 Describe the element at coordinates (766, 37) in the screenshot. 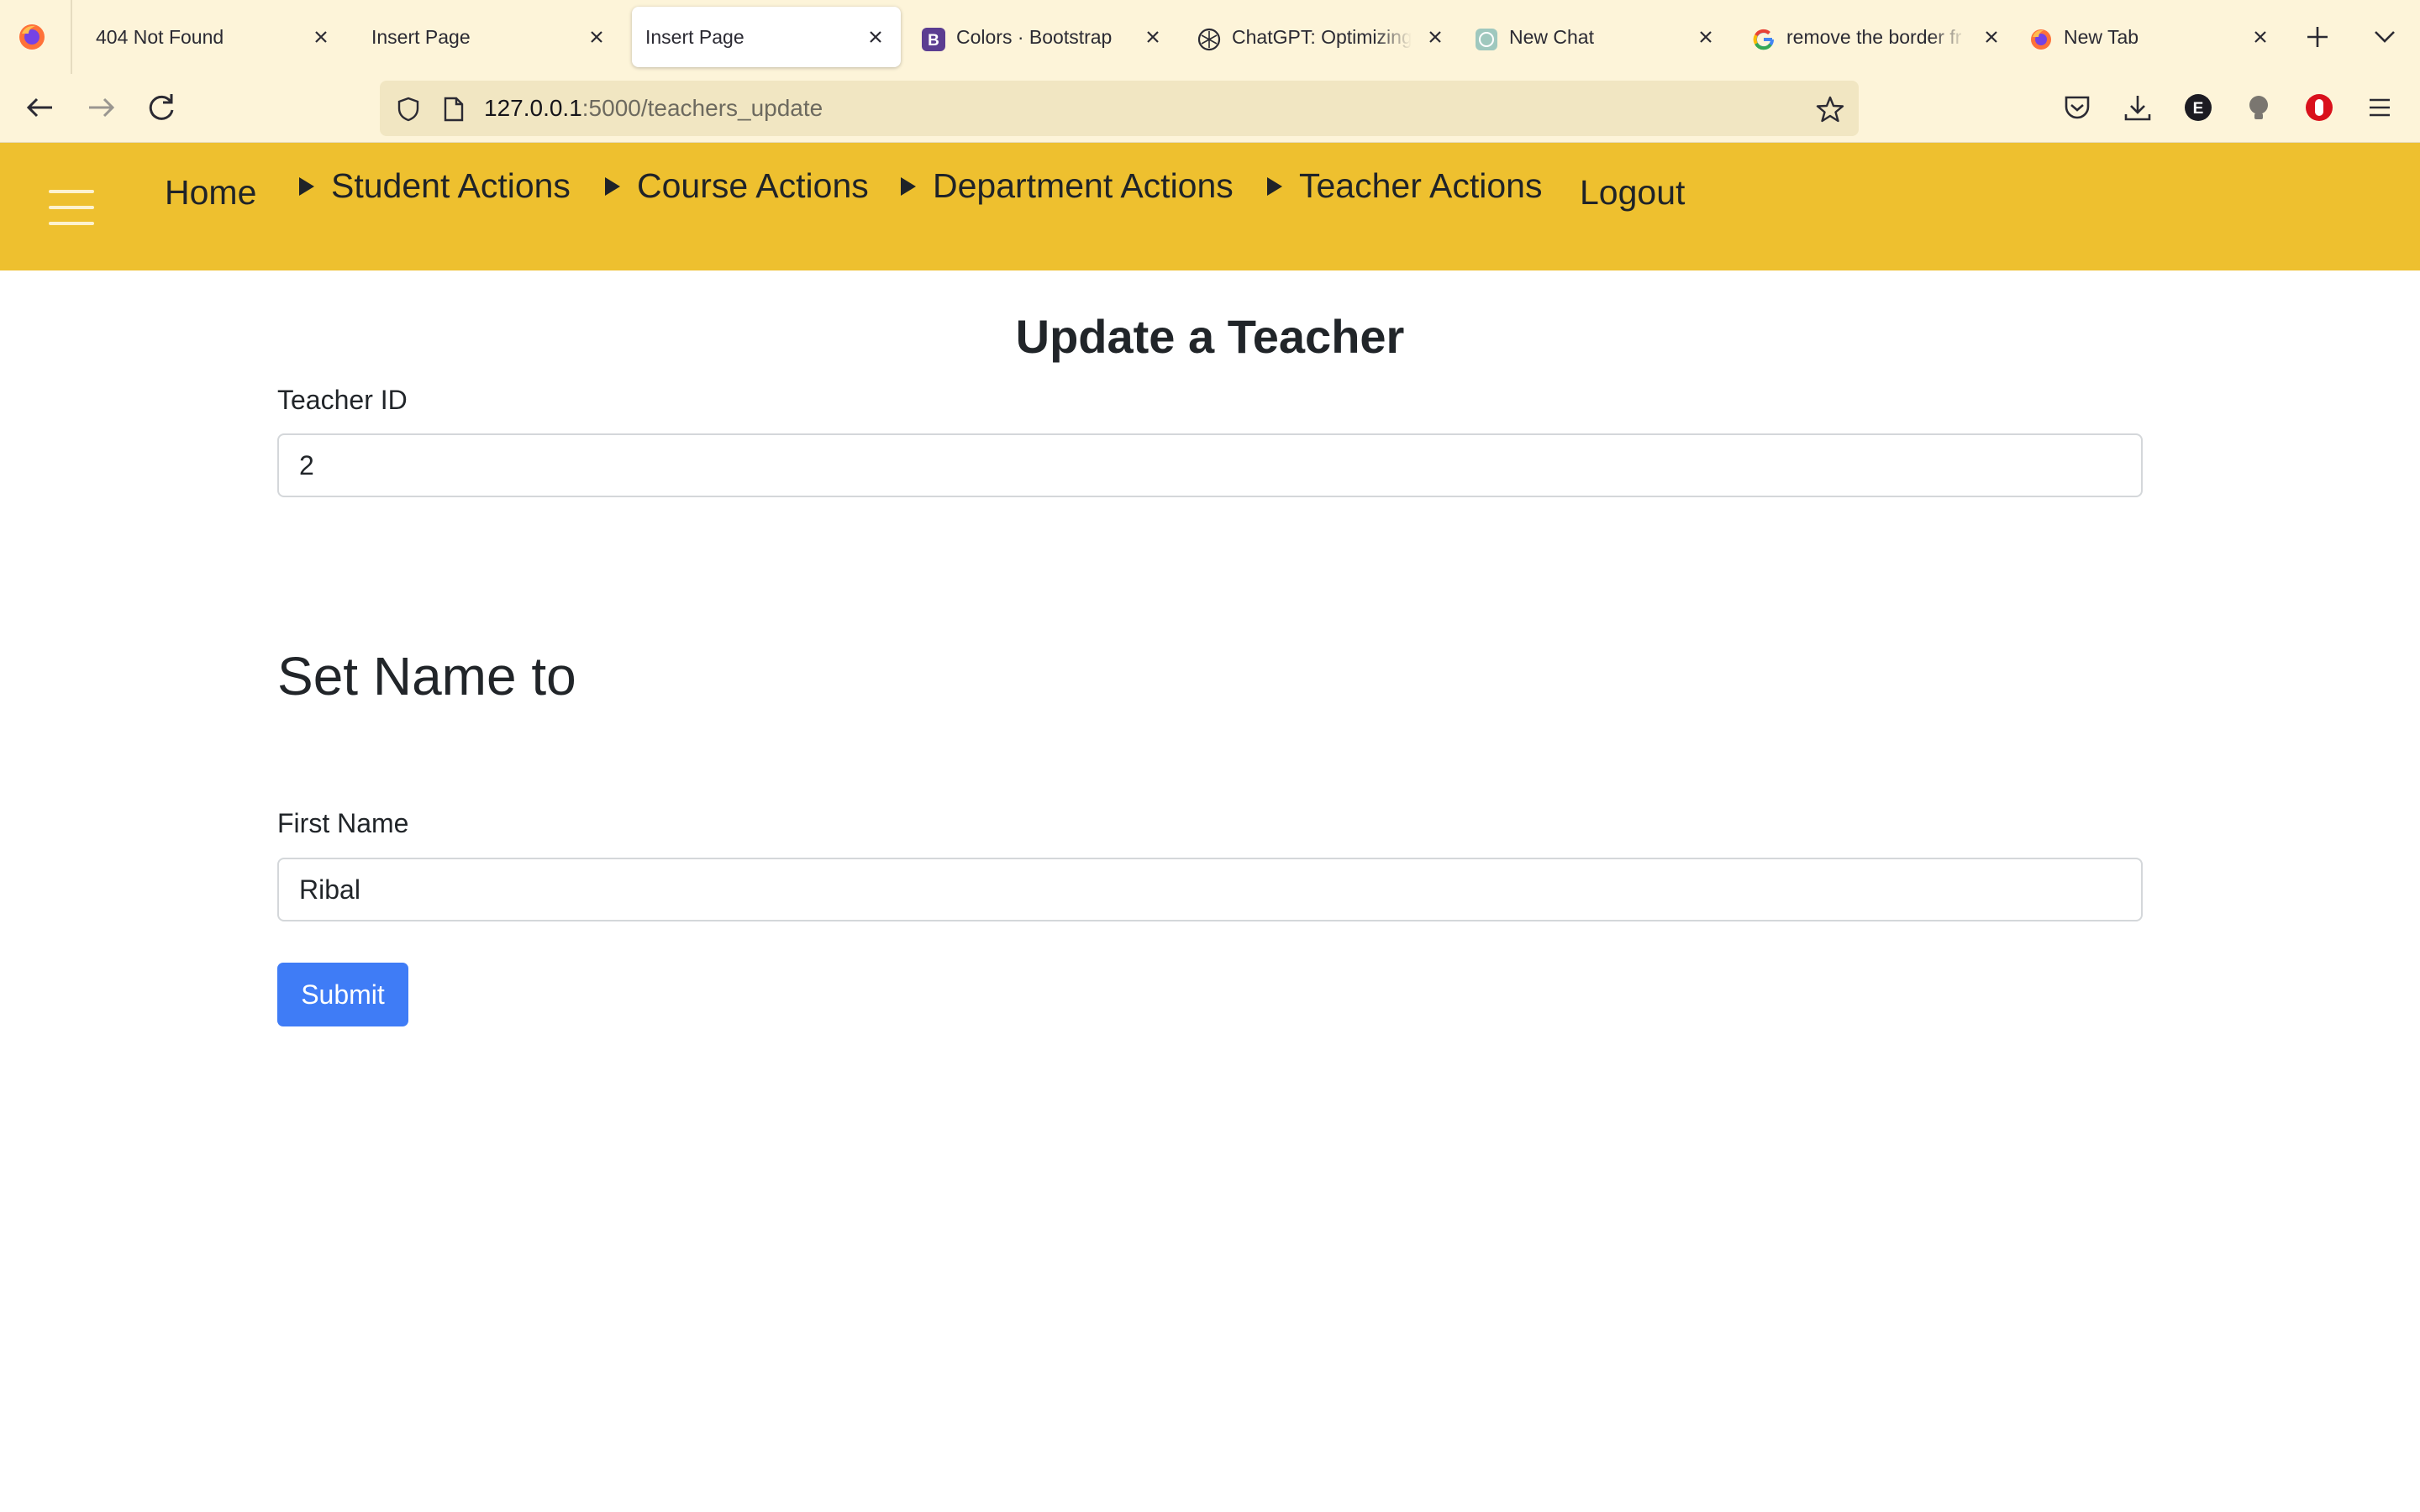

I see `browser-tab-insert-page-active: Insert Page` at that location.